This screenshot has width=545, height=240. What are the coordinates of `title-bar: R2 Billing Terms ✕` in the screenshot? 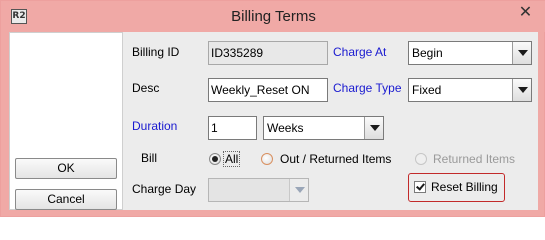 It's located at (273, 16).